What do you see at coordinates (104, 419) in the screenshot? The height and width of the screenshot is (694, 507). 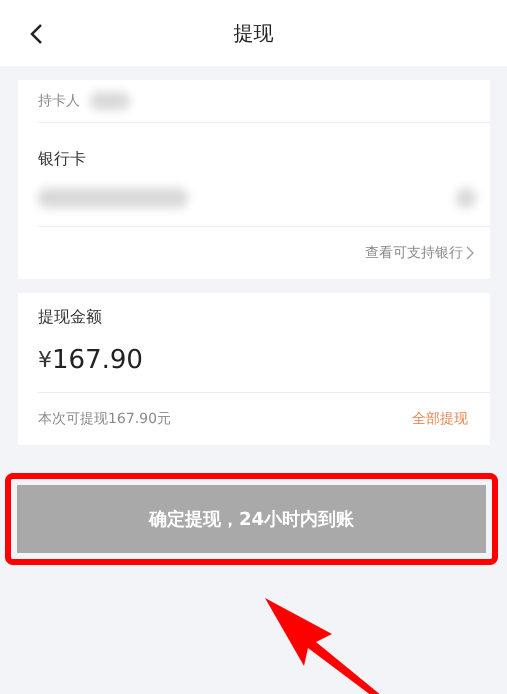 I see `available-amount: 本次可提现167.90元` at bounding box center [104, 419].